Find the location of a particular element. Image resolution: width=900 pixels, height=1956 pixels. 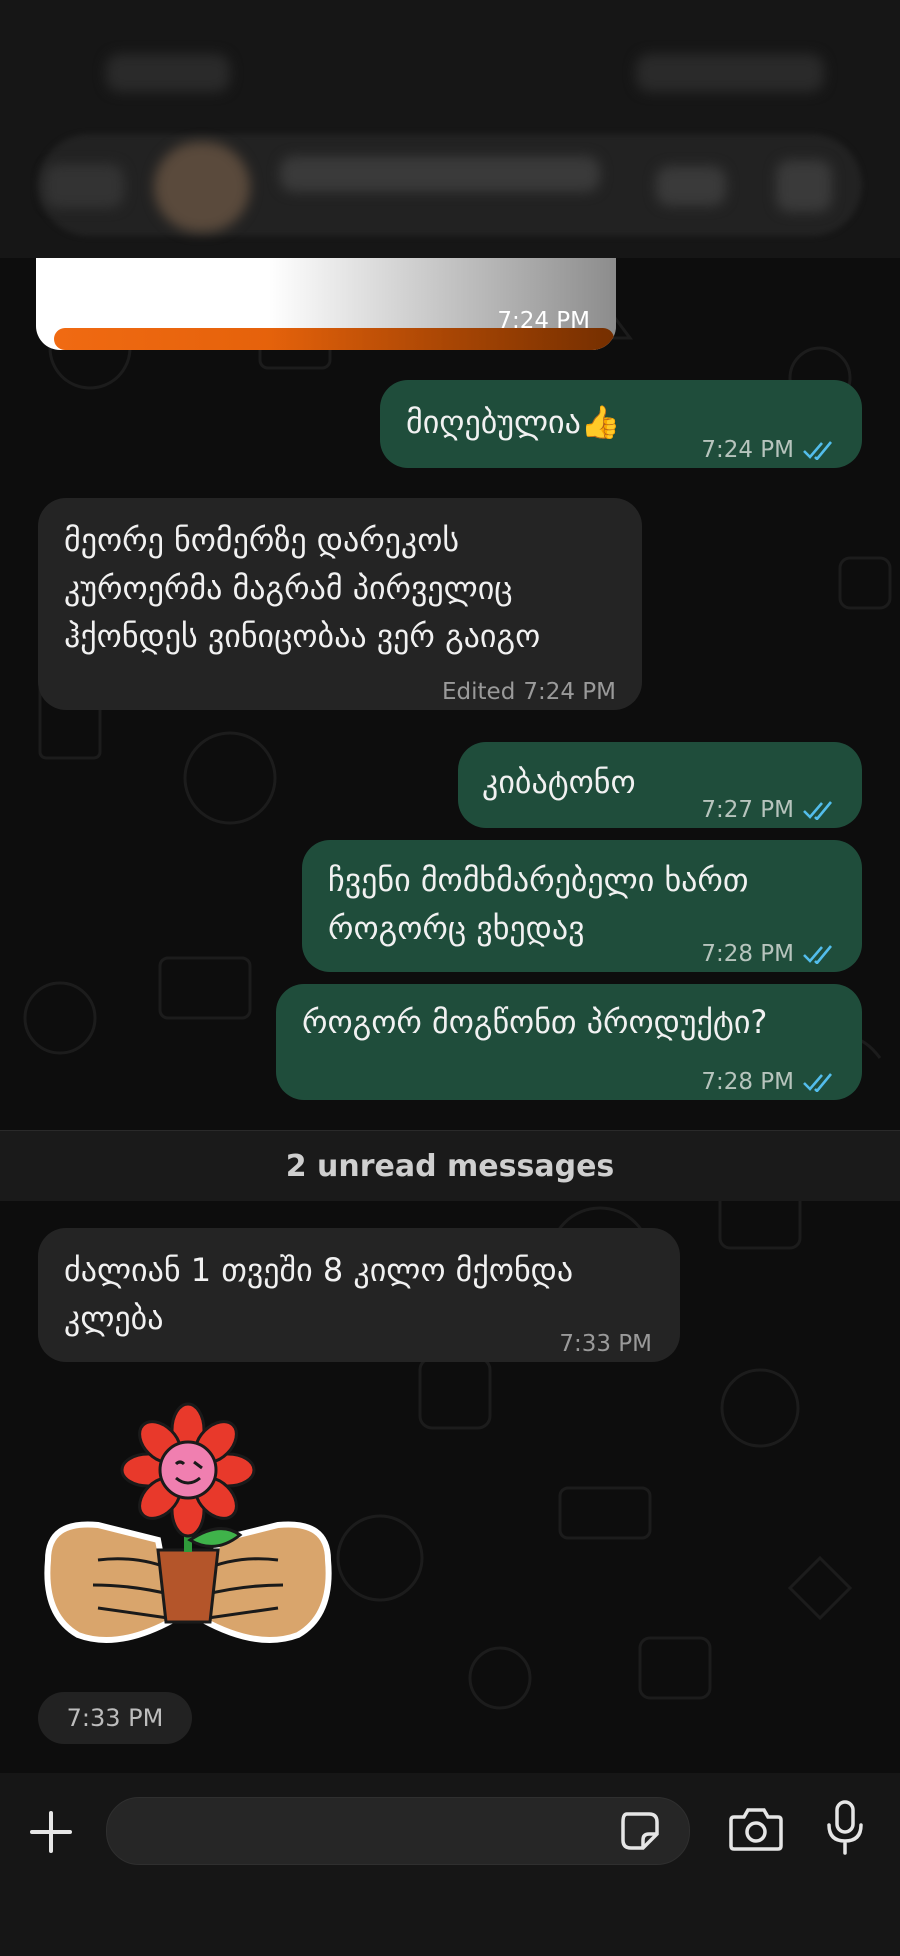

message-text: მიღებულია👍 is located at coordinates (513, 422).